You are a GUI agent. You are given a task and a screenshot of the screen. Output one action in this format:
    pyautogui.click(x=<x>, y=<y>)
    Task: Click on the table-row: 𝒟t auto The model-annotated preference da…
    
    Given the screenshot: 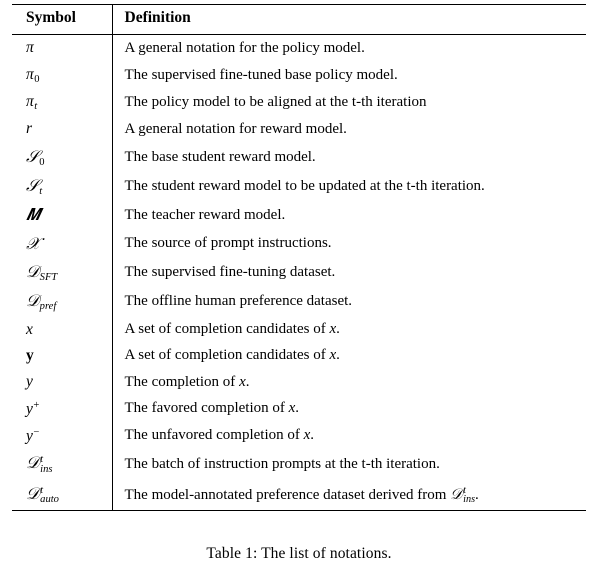 What is the action you would take?
    pyautogui.click(x=299, y=495)
    